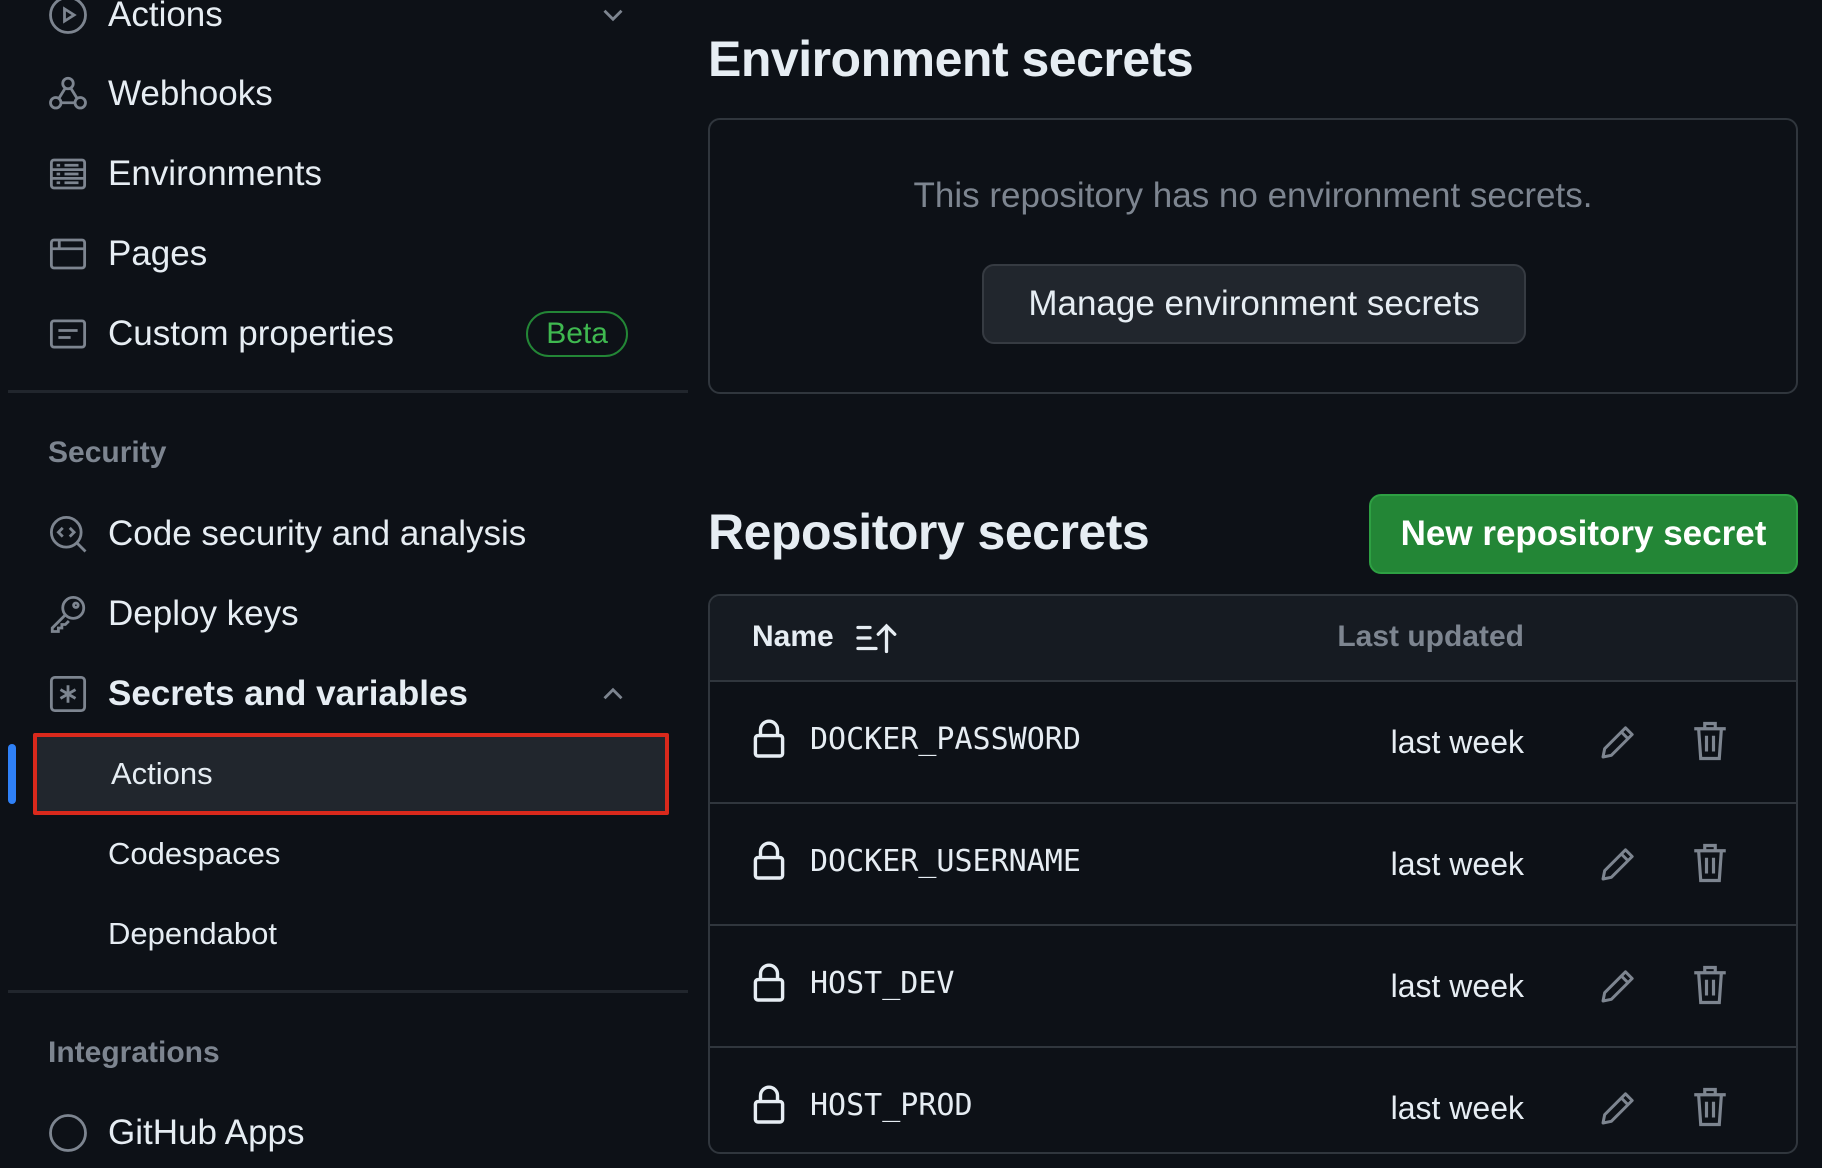 This screenshot has height=1168, width=1822. Describe the element at coordinates (350, 174) in the screenshot. I see `sidebar-item-environments: Environments` at that location.